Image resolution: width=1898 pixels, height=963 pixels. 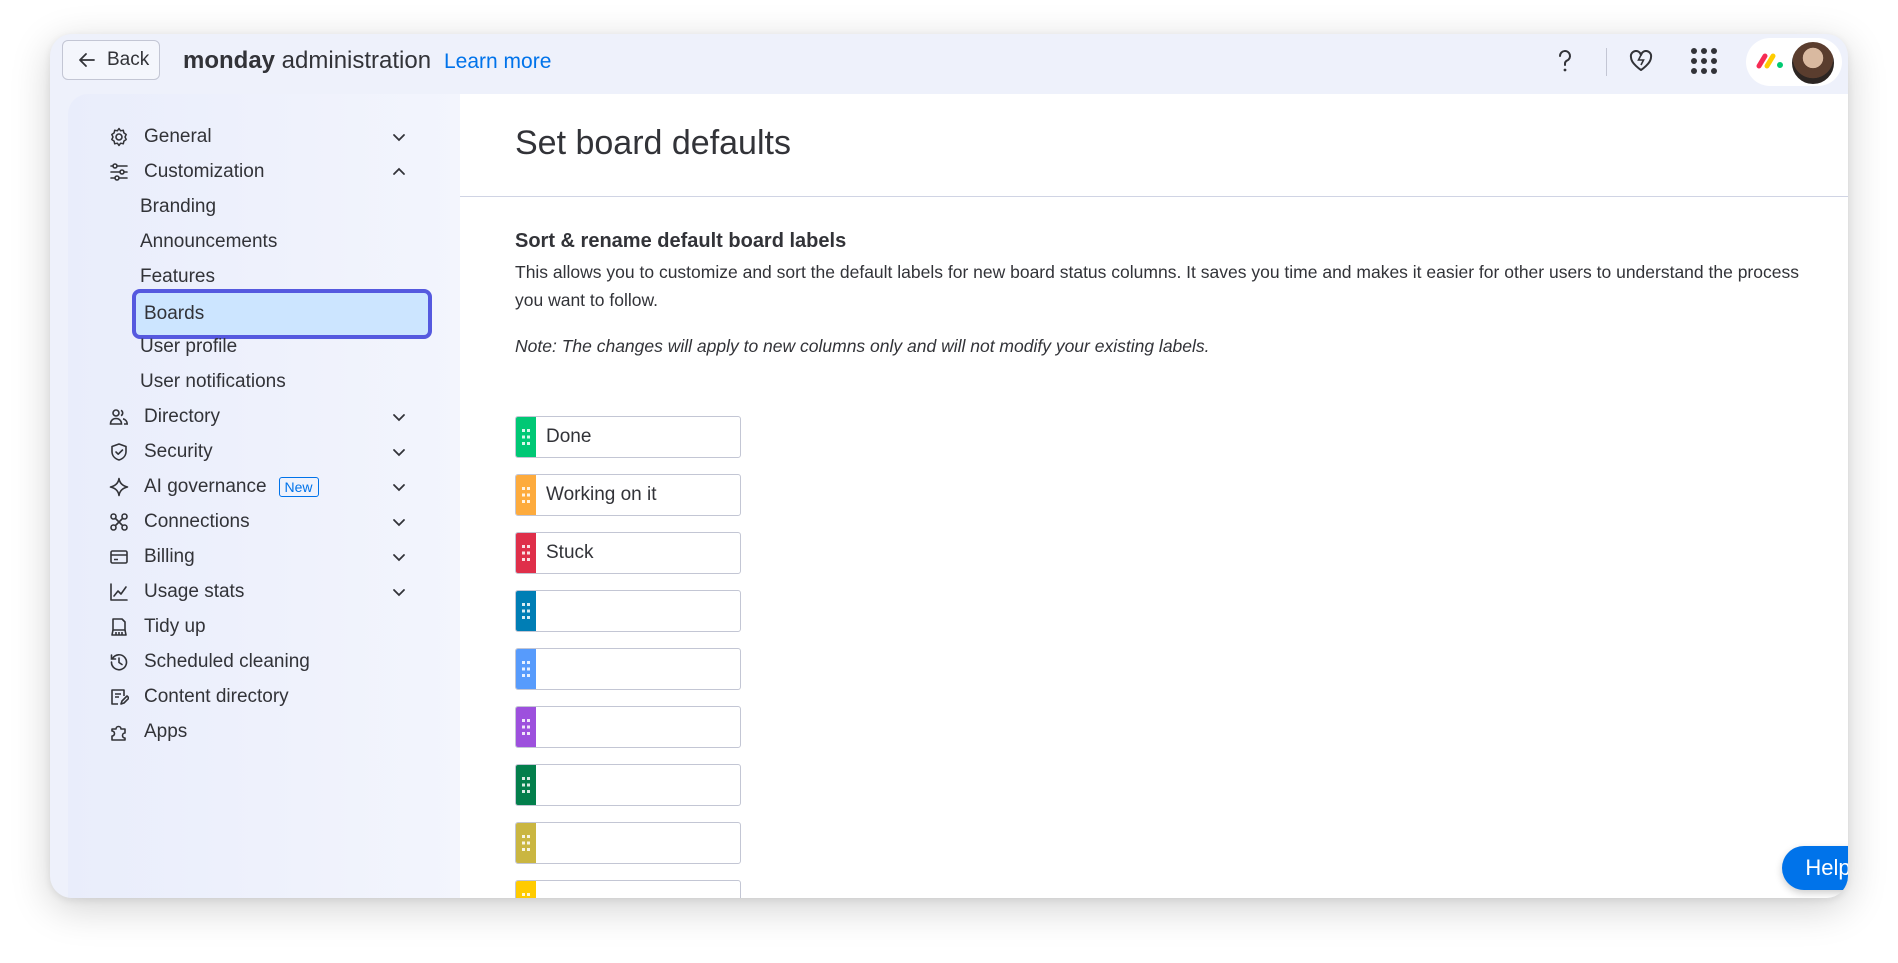 What do you see at coordinates (1606, 62) in the screenshot?
I see `topbar-divider` at bounding box center [1606, 62].